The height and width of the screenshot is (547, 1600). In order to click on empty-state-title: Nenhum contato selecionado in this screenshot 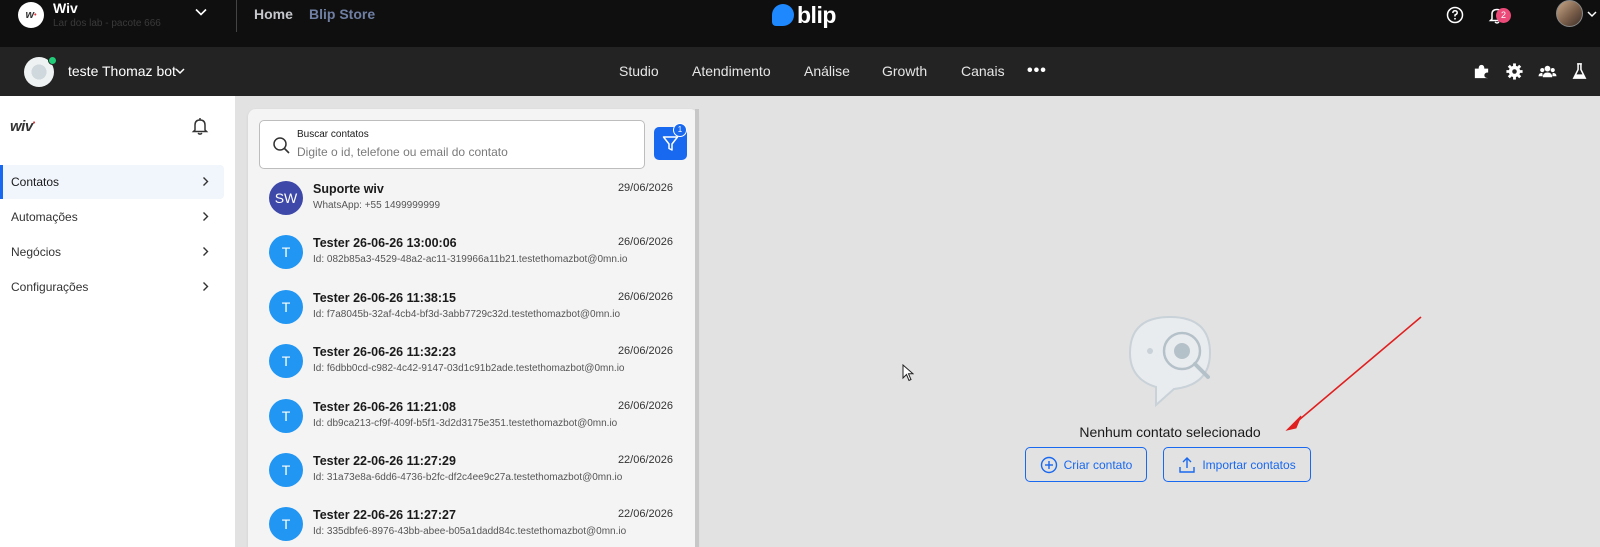, I will do `click(1170, 432)`.